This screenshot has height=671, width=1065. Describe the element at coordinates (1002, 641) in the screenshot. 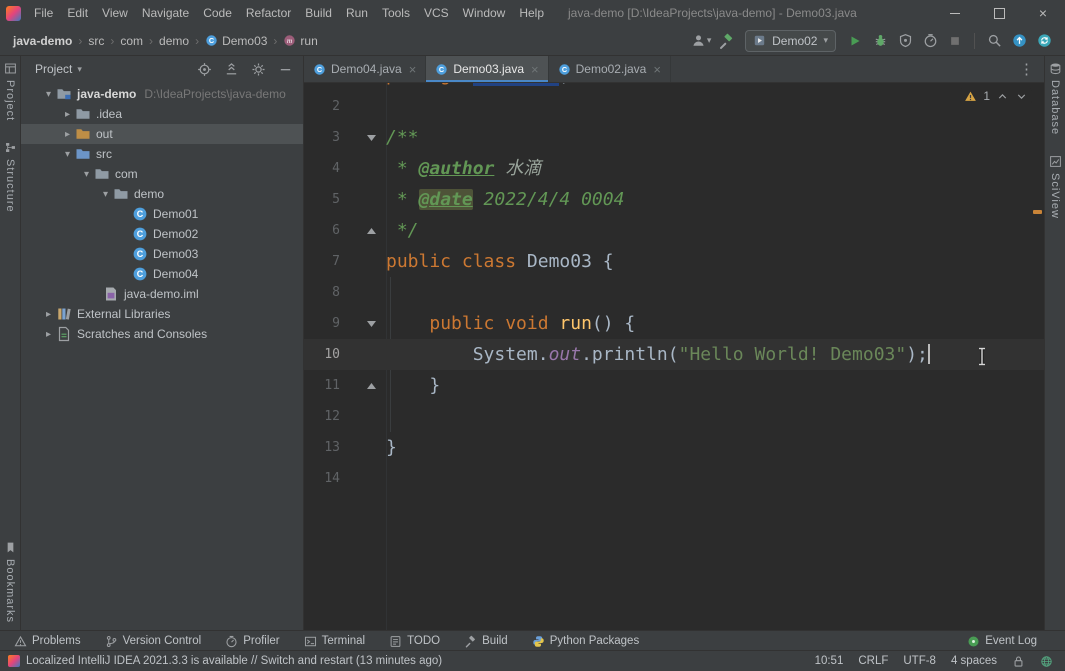

I see `tool-window-button-event-log: Event Log` at that location.